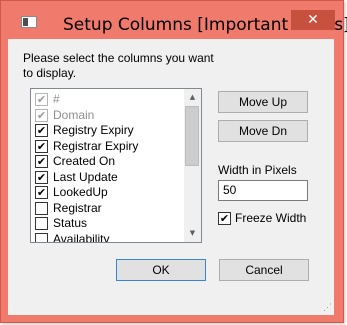  I want to click on scroll-up-icon: ▲, so click(192, 97).